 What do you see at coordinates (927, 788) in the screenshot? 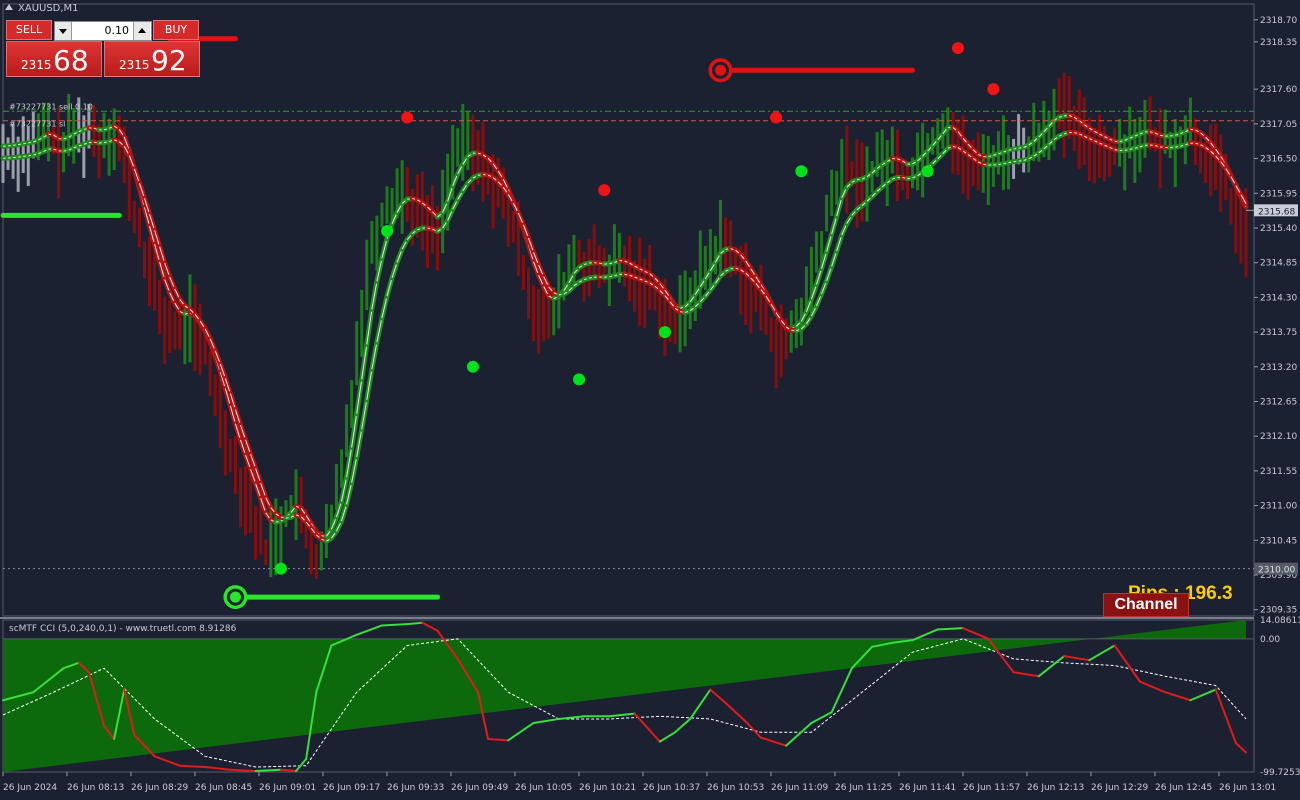
I see `time-tick-label: 26 Jun 11:41` at bounding box center [927, 788].